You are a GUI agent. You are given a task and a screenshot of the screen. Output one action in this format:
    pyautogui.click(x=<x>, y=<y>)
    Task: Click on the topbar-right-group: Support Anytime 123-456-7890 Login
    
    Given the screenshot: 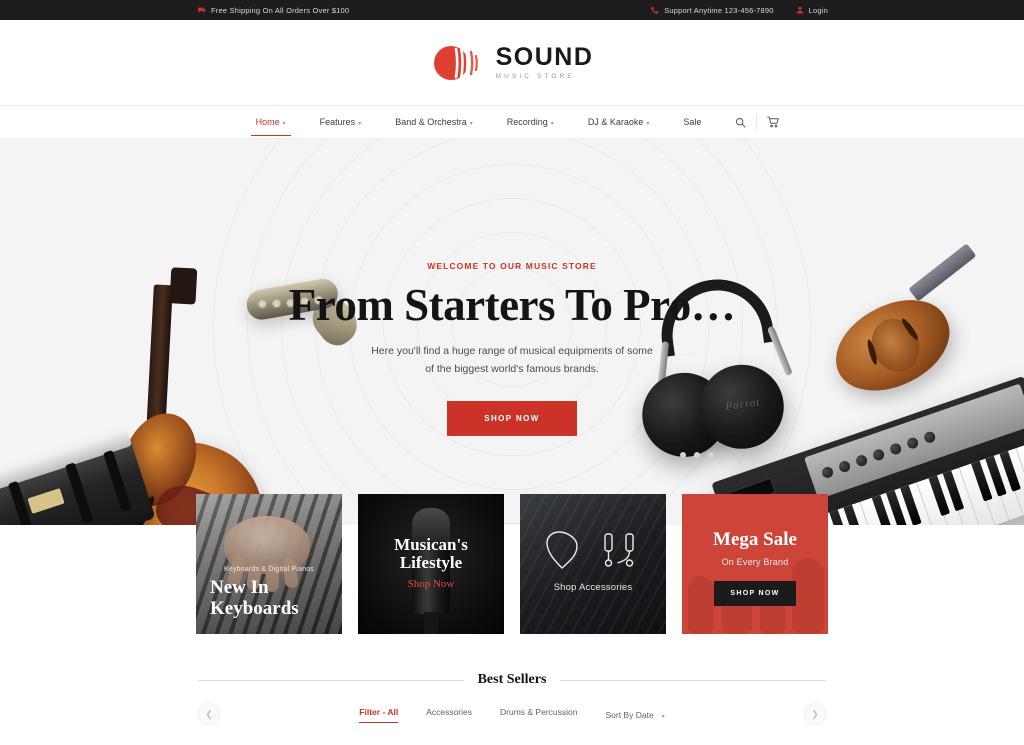 What is the action you would take?
    pyautogui.click(x=739, y=10)
    